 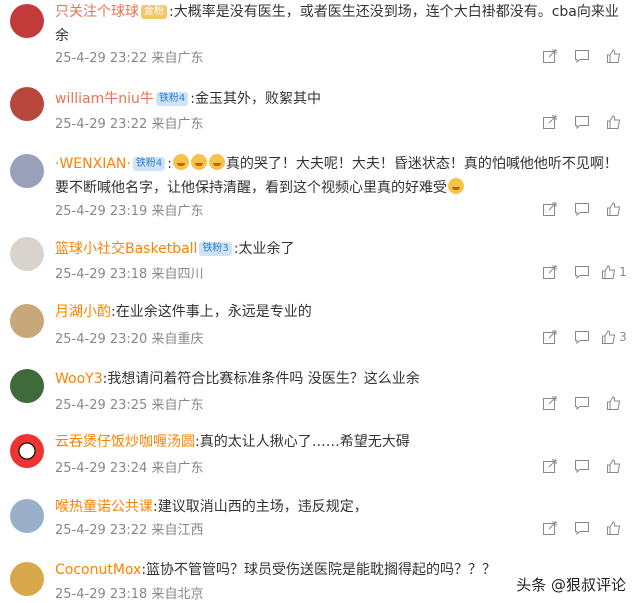 I want to click on watermark: 头条 @狠叔评论, so click(x=571, y=585).